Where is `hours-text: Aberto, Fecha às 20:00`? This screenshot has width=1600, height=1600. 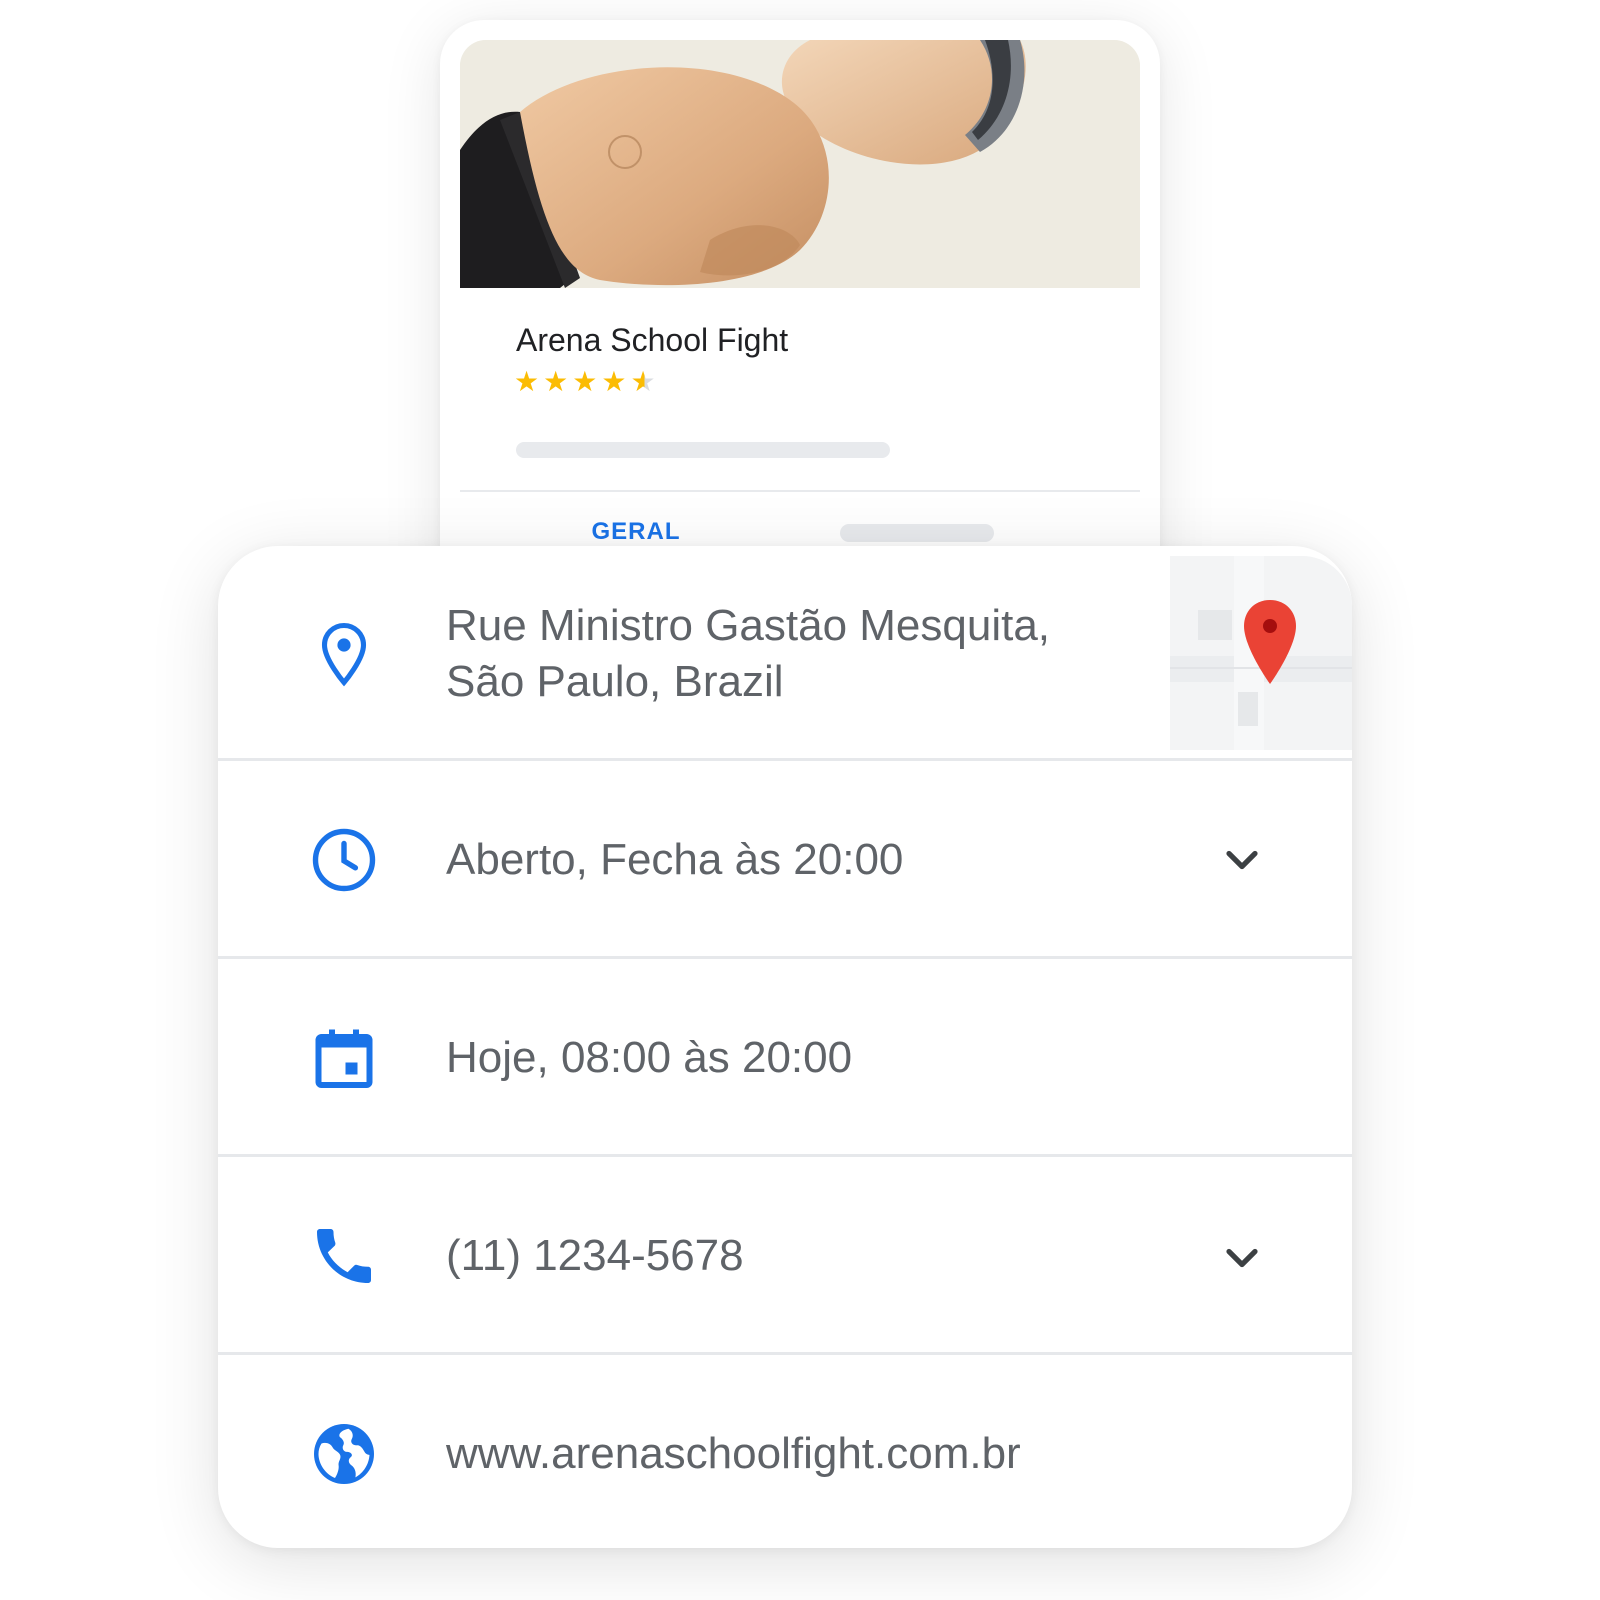 hours-text: Aberto, Fecha às 20:00 is located at coordinates (675, 859).